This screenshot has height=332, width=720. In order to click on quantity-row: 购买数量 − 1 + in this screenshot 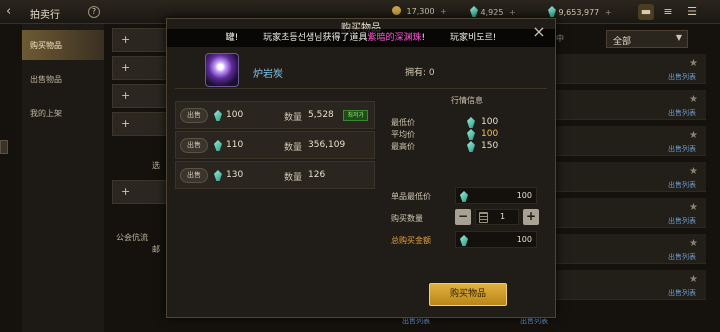, I will do `click(467, 218)`.